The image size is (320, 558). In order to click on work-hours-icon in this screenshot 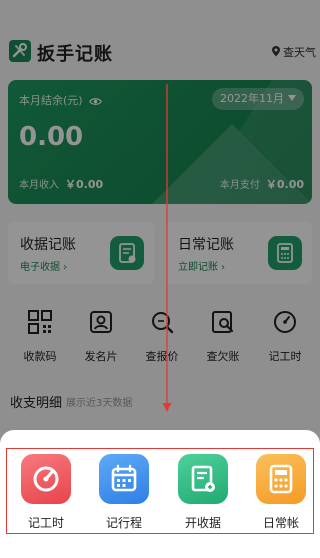, I will do `click(46, 479)`.